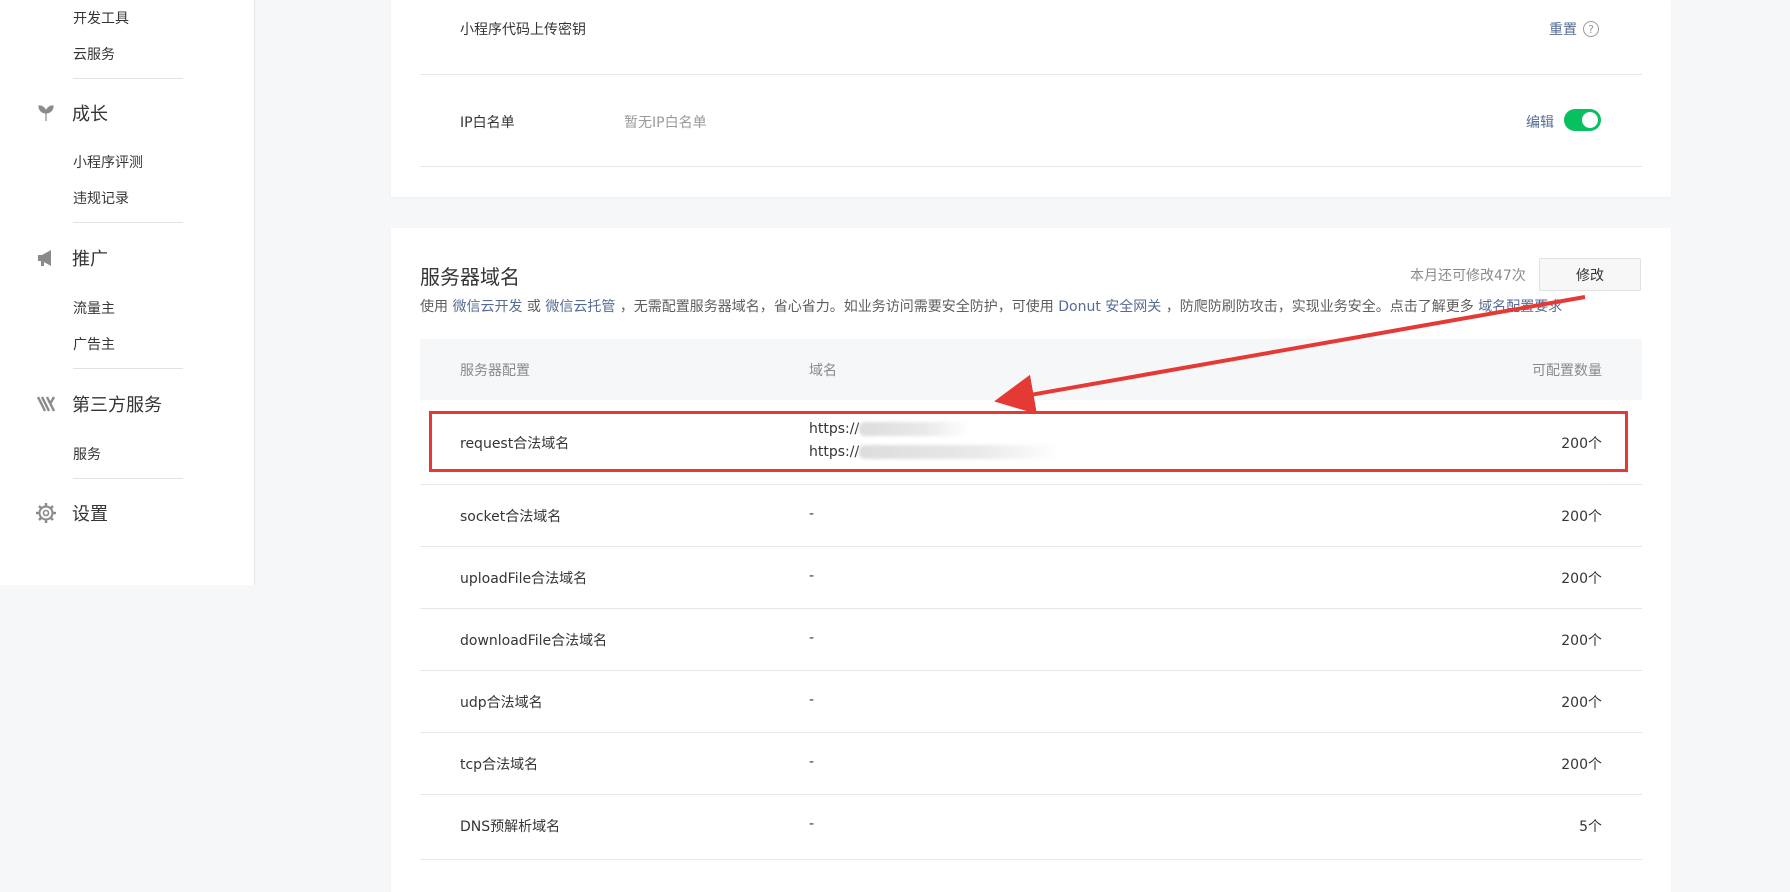  Describe the element at coordinates (1290, 355) in the screenshot. I see `annotation-arrow-icon` at that location.